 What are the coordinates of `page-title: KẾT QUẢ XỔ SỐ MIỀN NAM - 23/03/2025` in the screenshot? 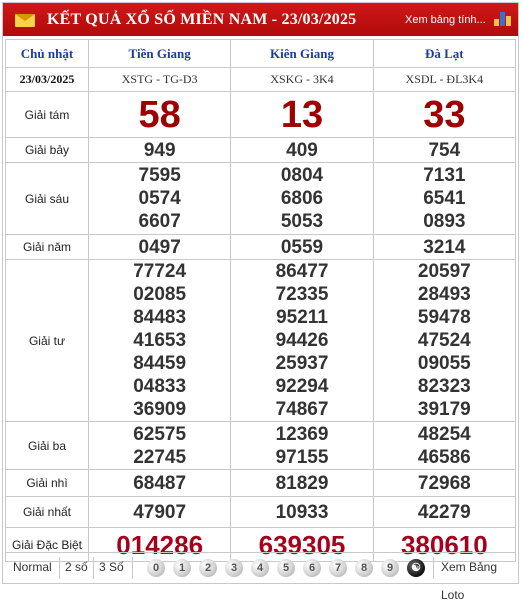 It's located at (202, 19).